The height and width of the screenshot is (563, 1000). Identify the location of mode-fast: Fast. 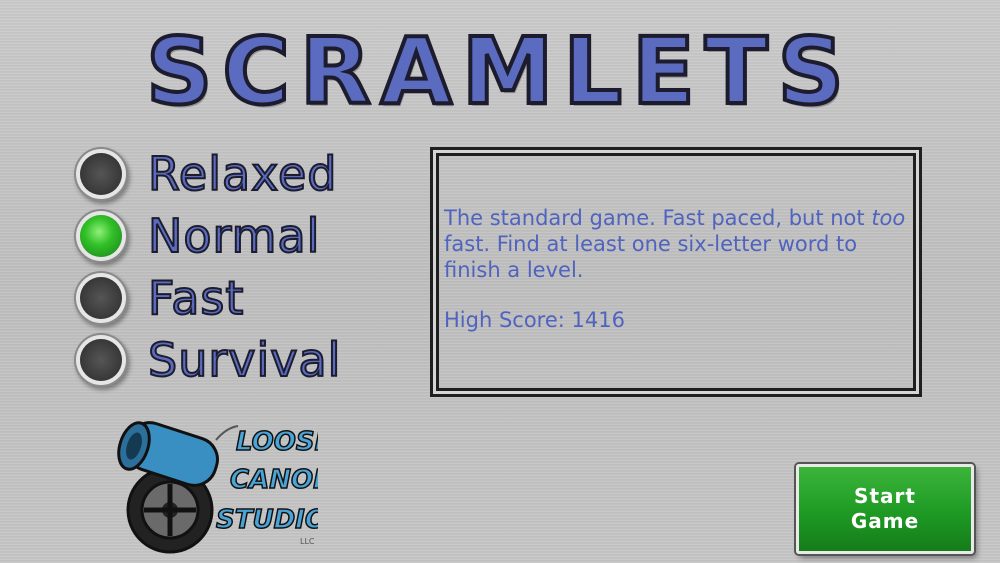
(162, 298).